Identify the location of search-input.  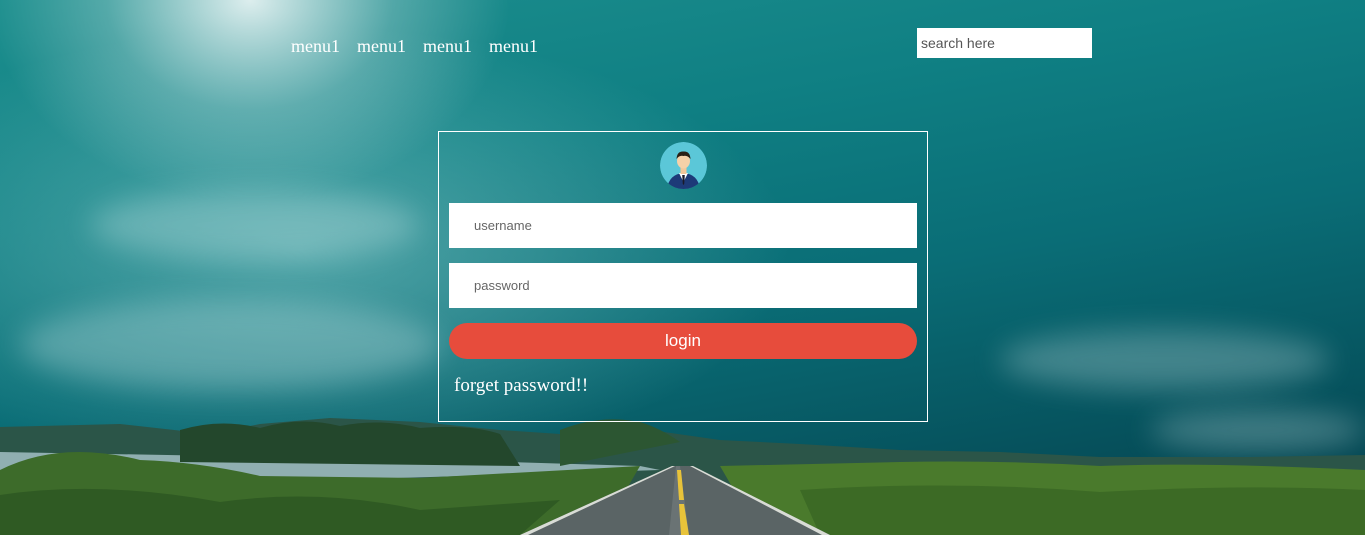
(1004, 43).